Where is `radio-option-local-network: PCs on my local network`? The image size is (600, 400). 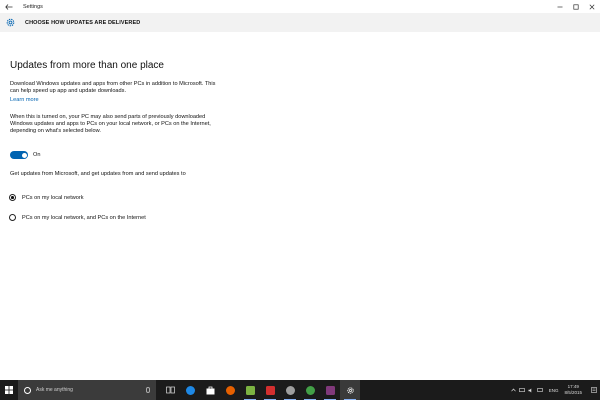 radio-option-local-network: PCs on my local network is located at coordinates (46, 197).